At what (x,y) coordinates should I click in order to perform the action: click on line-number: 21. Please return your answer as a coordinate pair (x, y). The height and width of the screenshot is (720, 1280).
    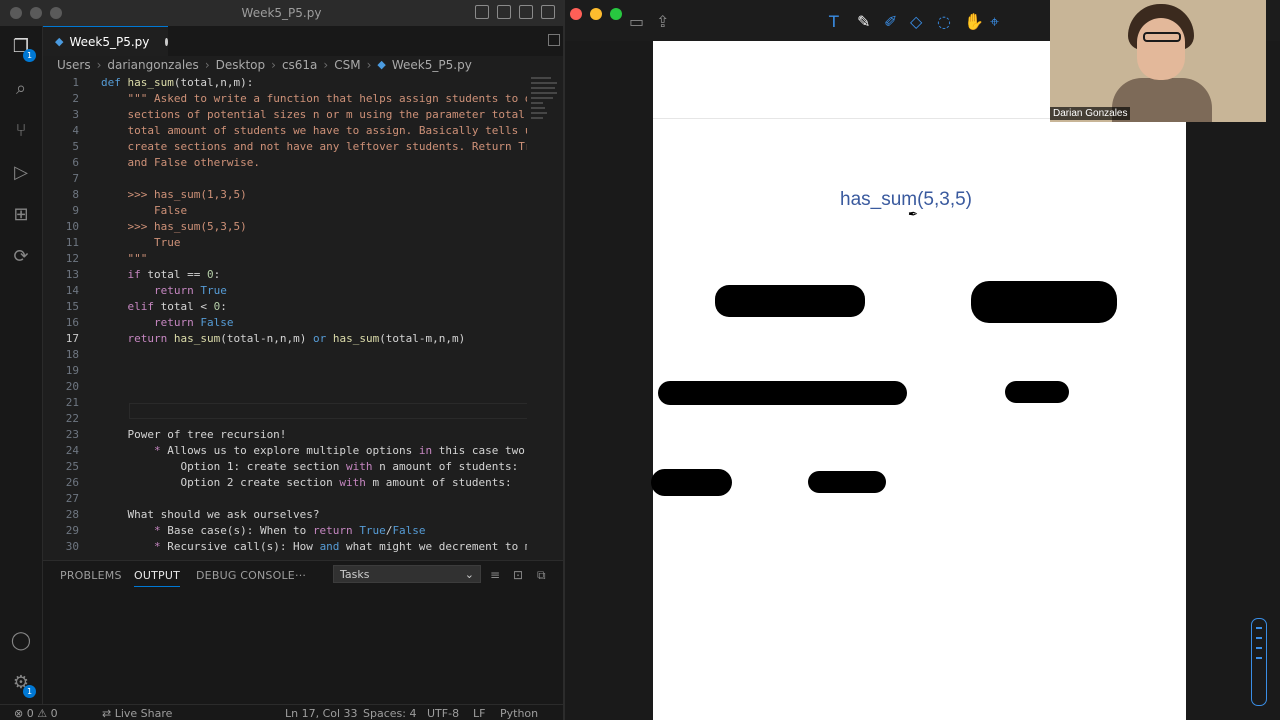
    Looking at the image, I should click on (72, 402).